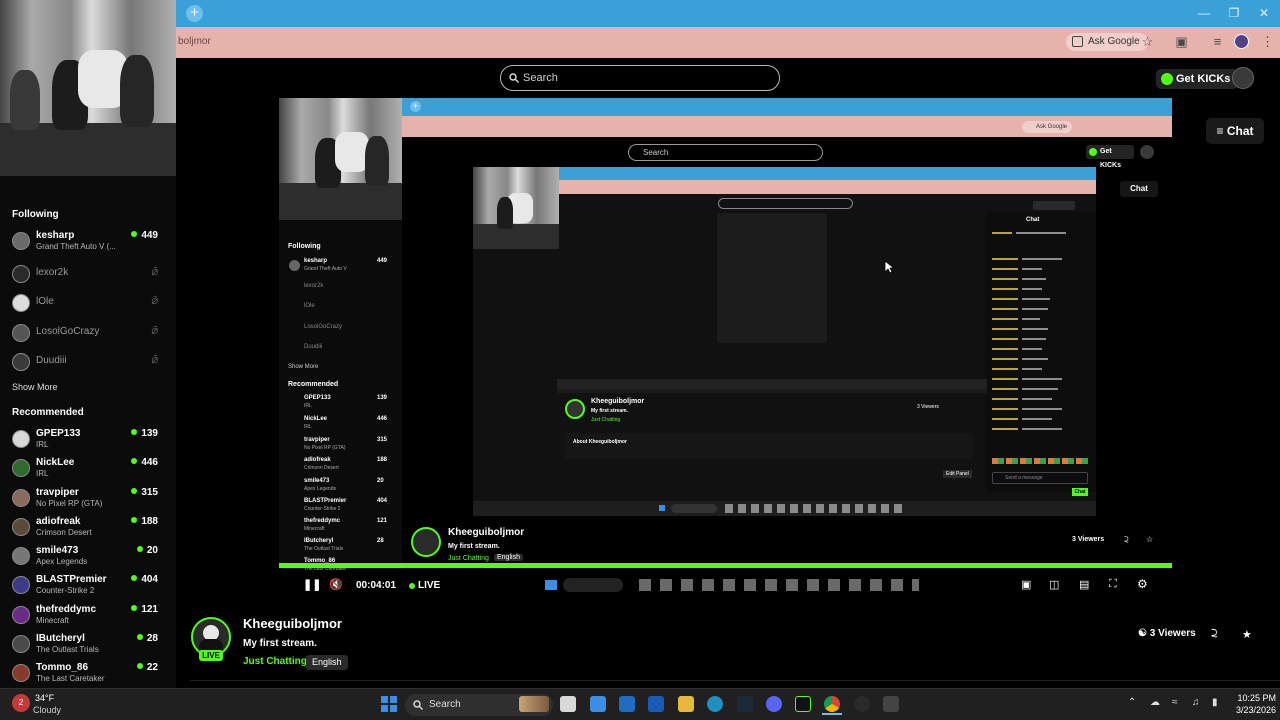 This screenshot has height=720, width=1280. Describe the element at coordinates (803, 704) in the screenshot. I see `kick-app-icon` at that location.